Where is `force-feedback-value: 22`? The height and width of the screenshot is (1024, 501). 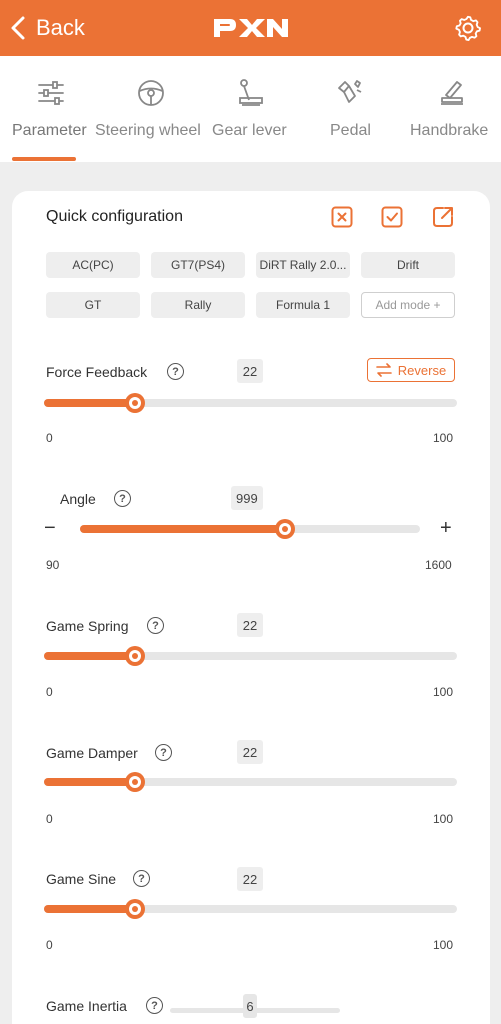 force-feedback-value: 22 is located at coordinates (250, 371).